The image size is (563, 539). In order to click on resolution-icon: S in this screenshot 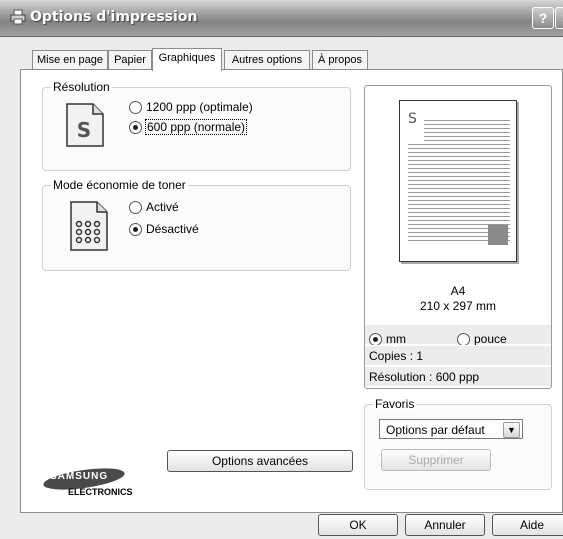, I will do `click(85, 125)`.